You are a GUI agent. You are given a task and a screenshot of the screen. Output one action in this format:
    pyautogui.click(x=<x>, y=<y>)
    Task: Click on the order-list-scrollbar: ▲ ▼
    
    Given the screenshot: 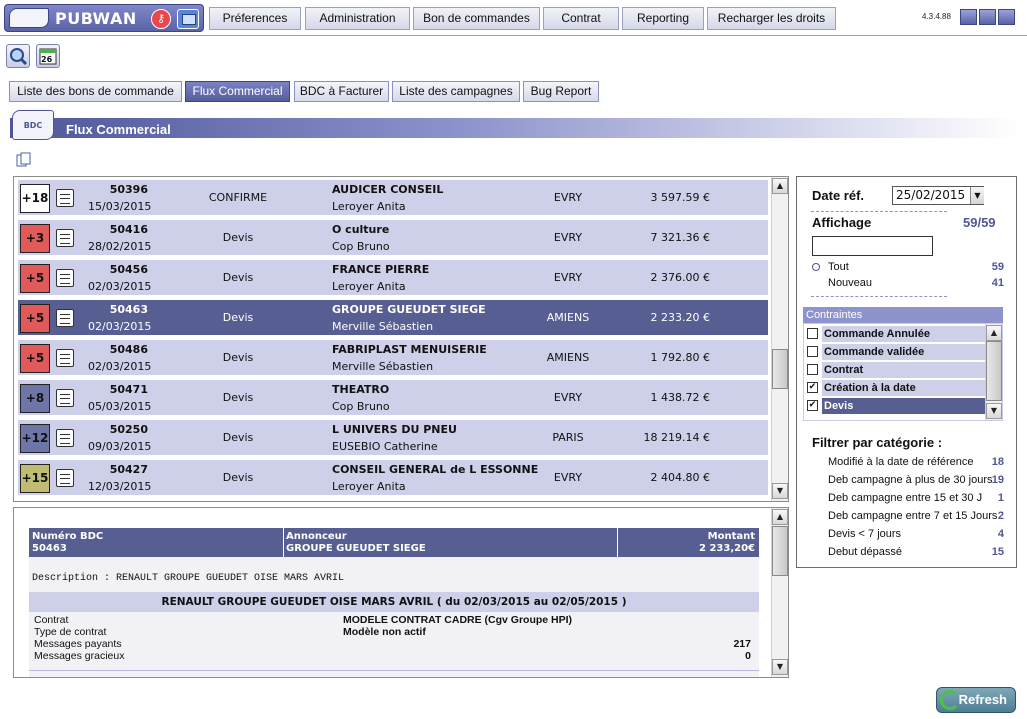 What is the action you would take?
    pyautogui.click(x=779, y=339)
    